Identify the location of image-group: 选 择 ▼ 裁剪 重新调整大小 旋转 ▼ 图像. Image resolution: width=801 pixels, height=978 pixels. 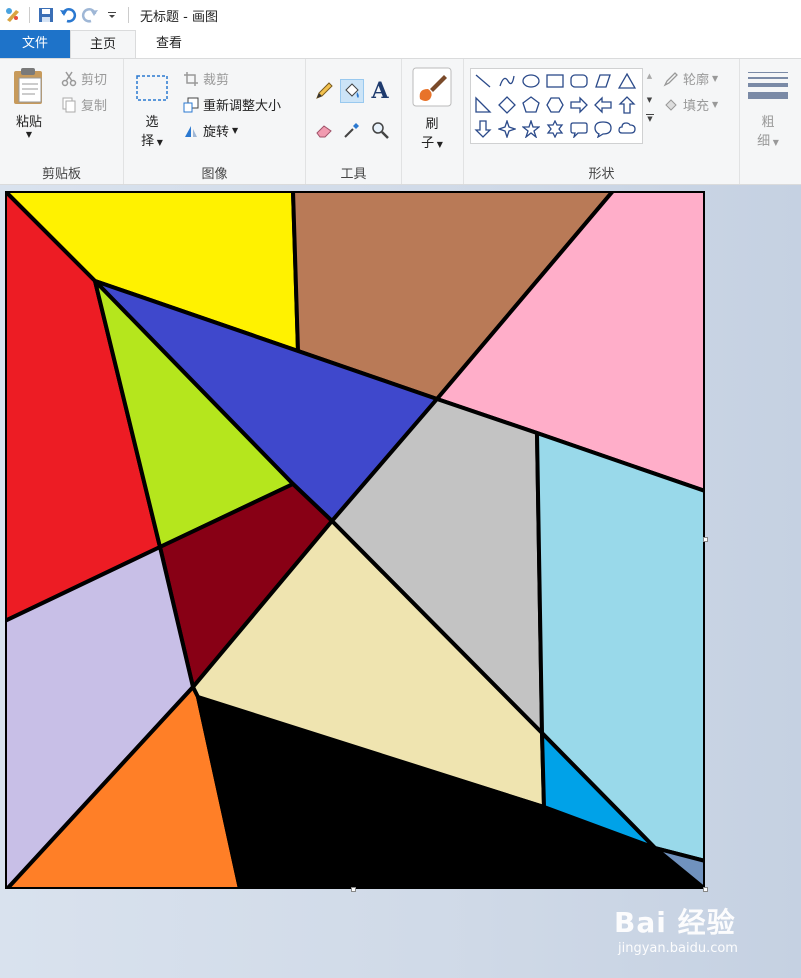
(215, 121).